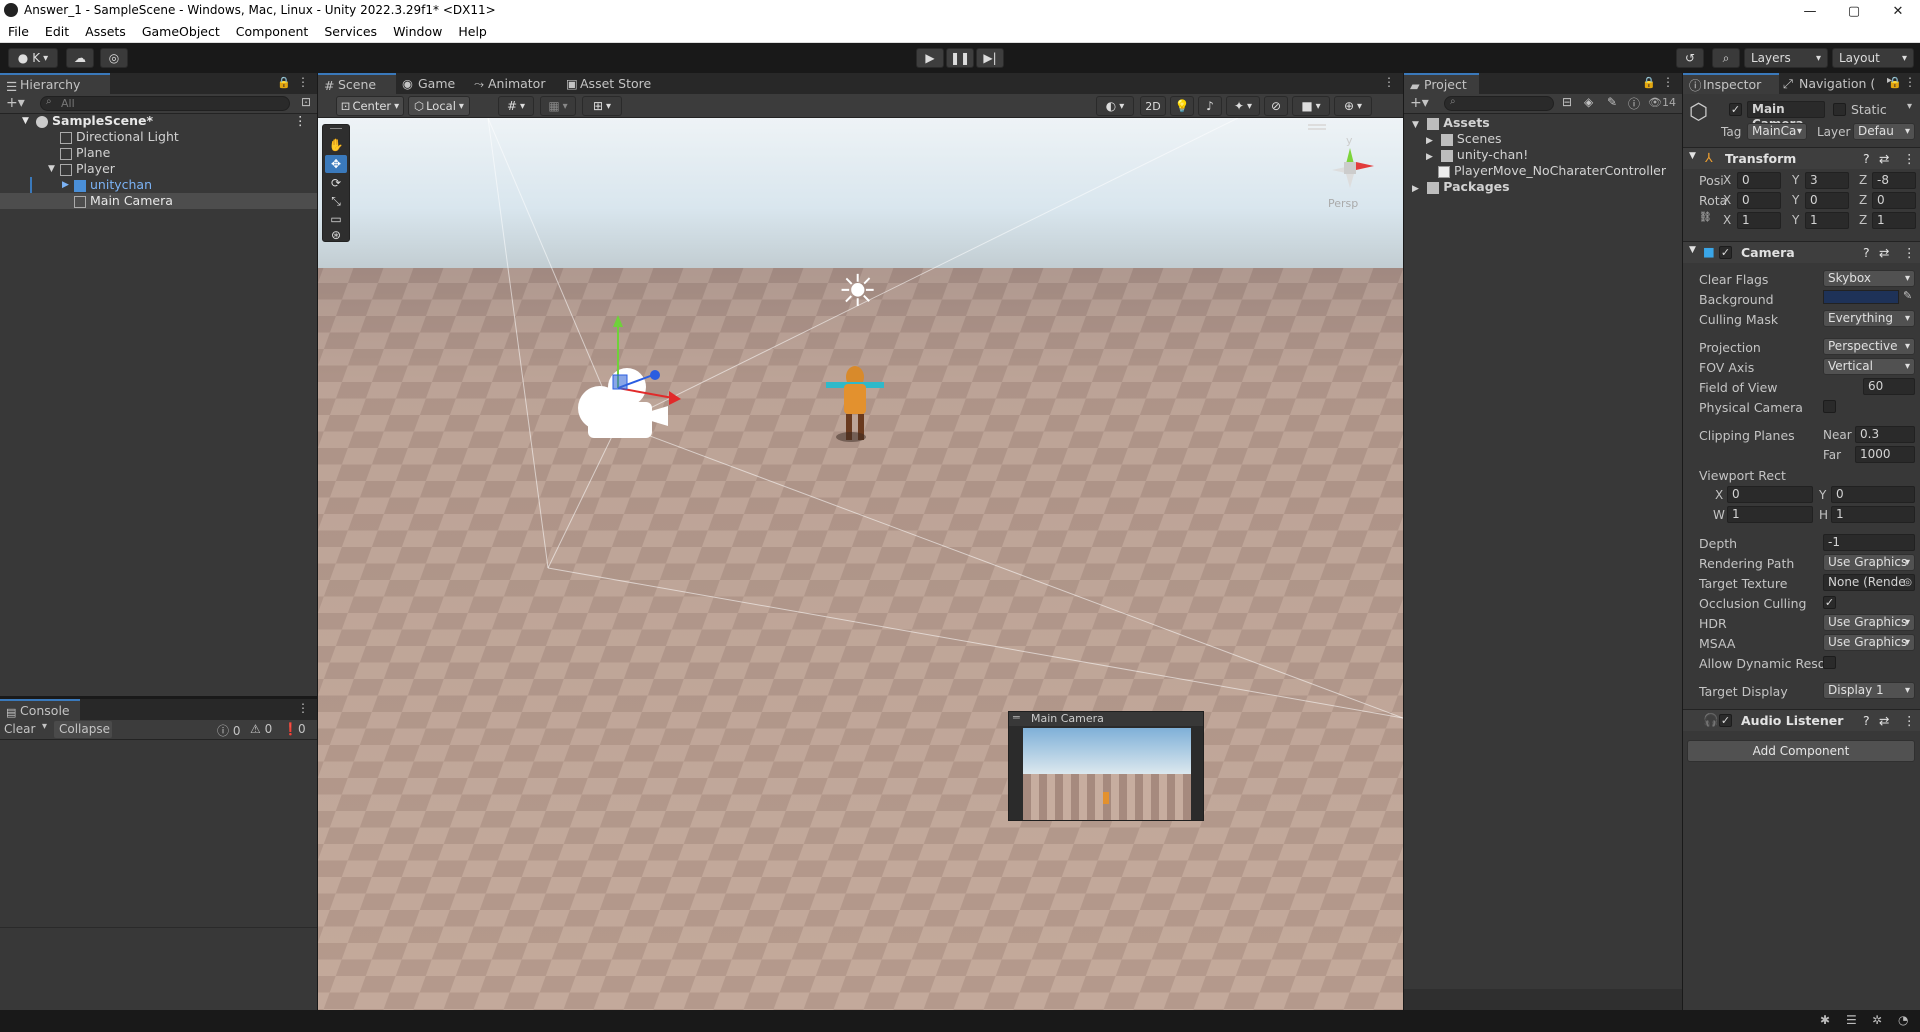 The image size is (1920, 1032). I want to click on tab-animator: ⤳ Animator, so click(510, 83).